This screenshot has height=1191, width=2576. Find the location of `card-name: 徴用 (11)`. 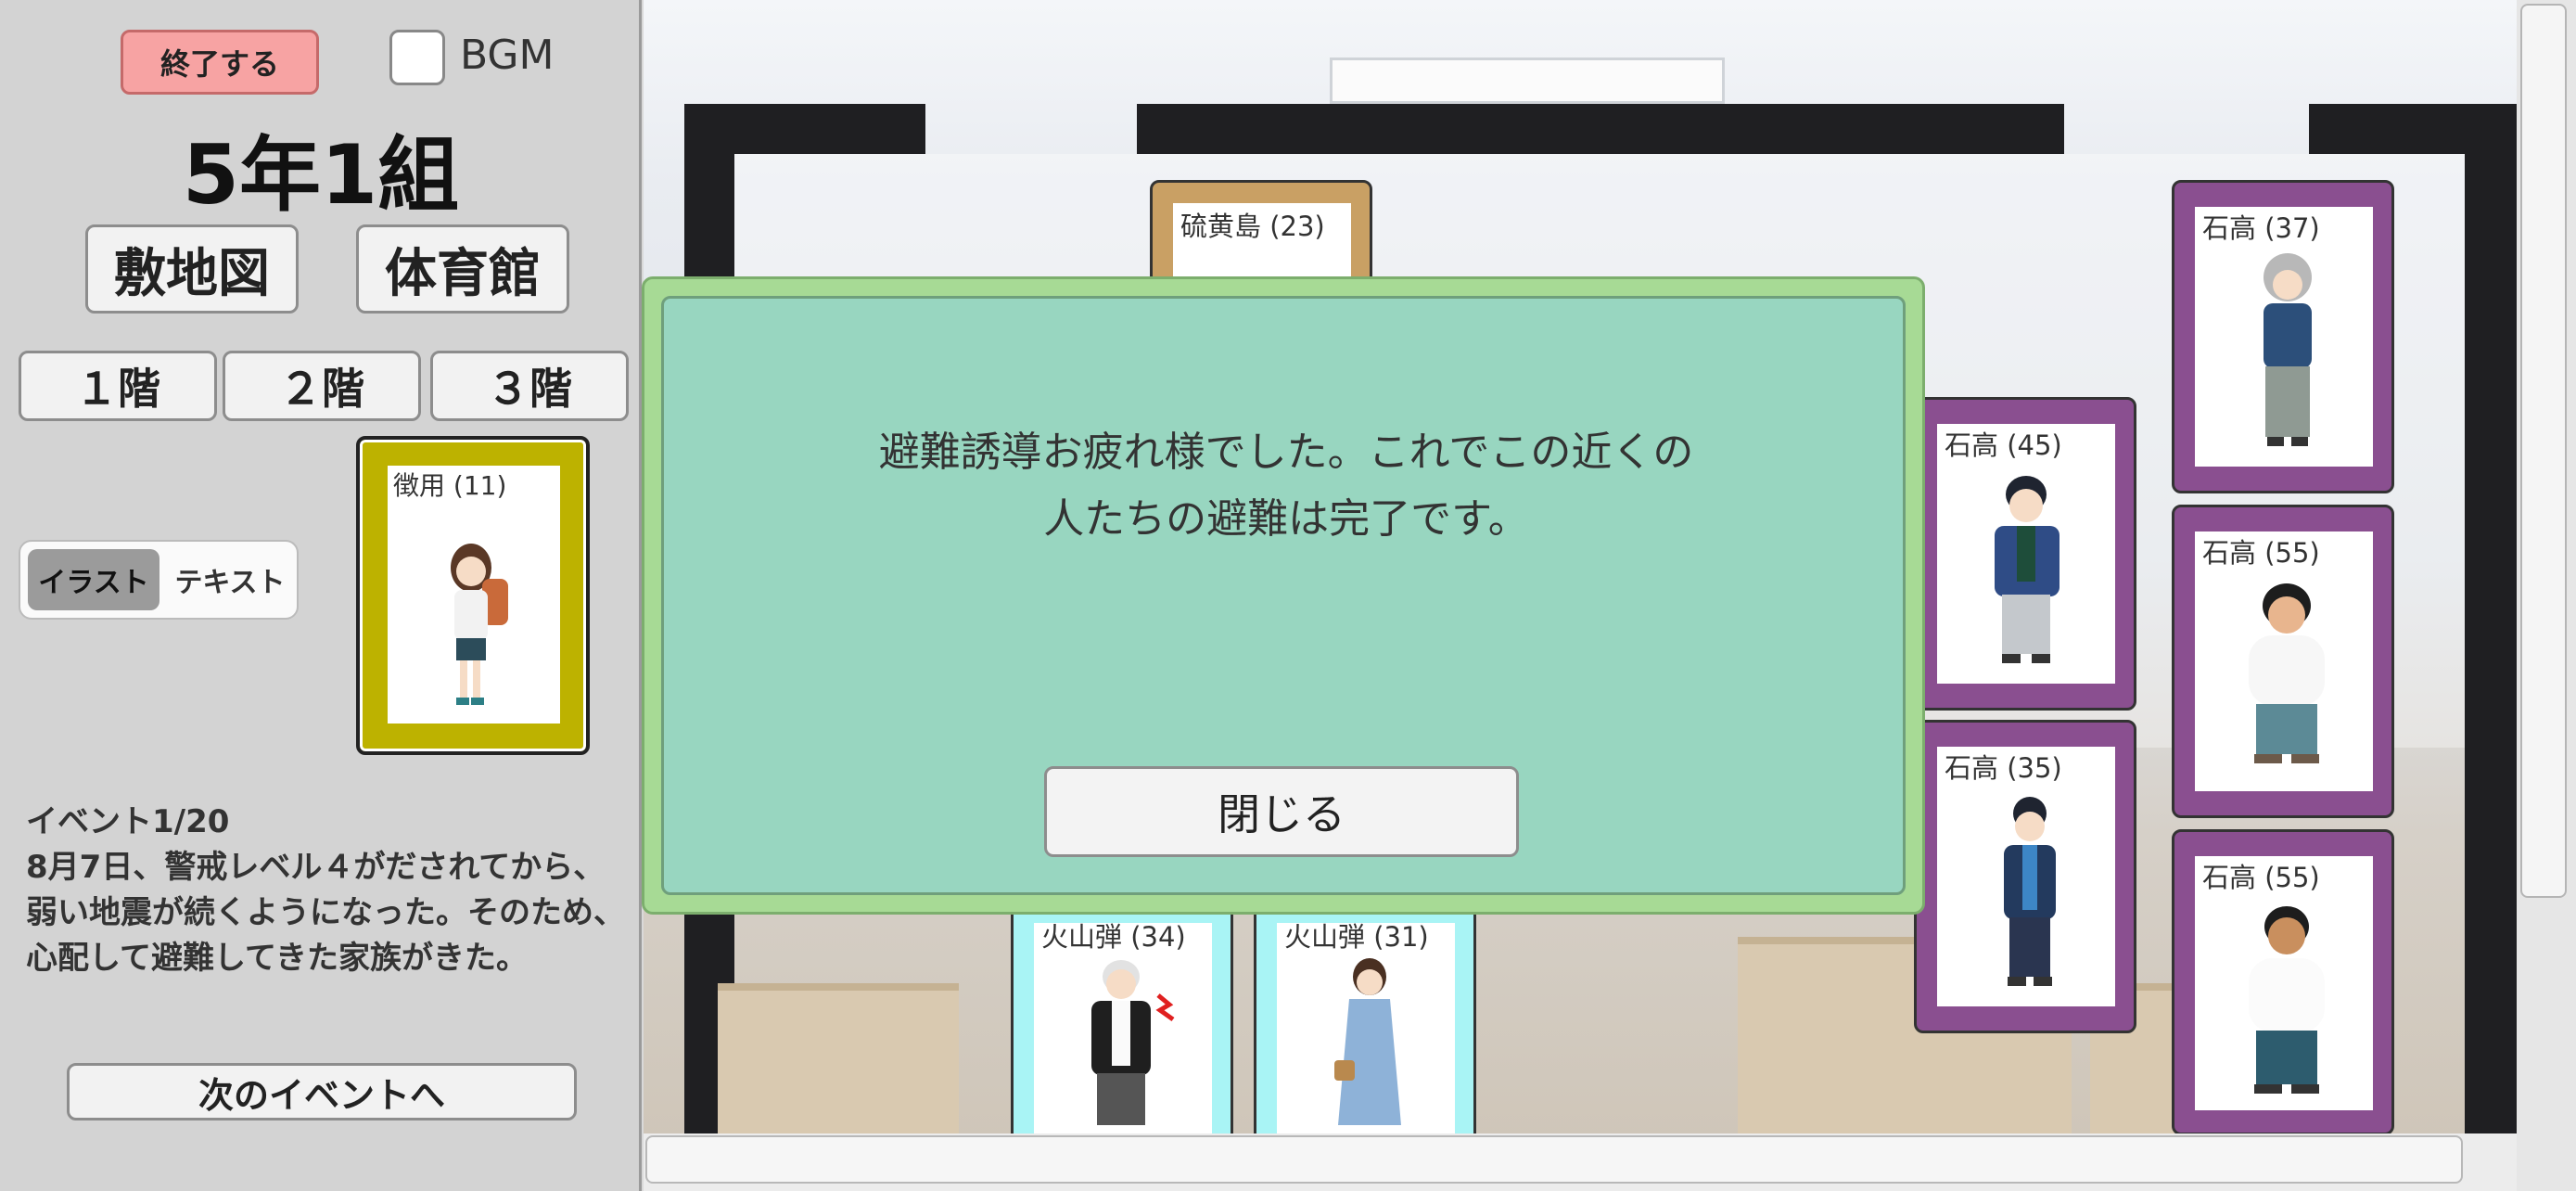

card-name: 徴用 (11) is located at coordinates (450, 486).